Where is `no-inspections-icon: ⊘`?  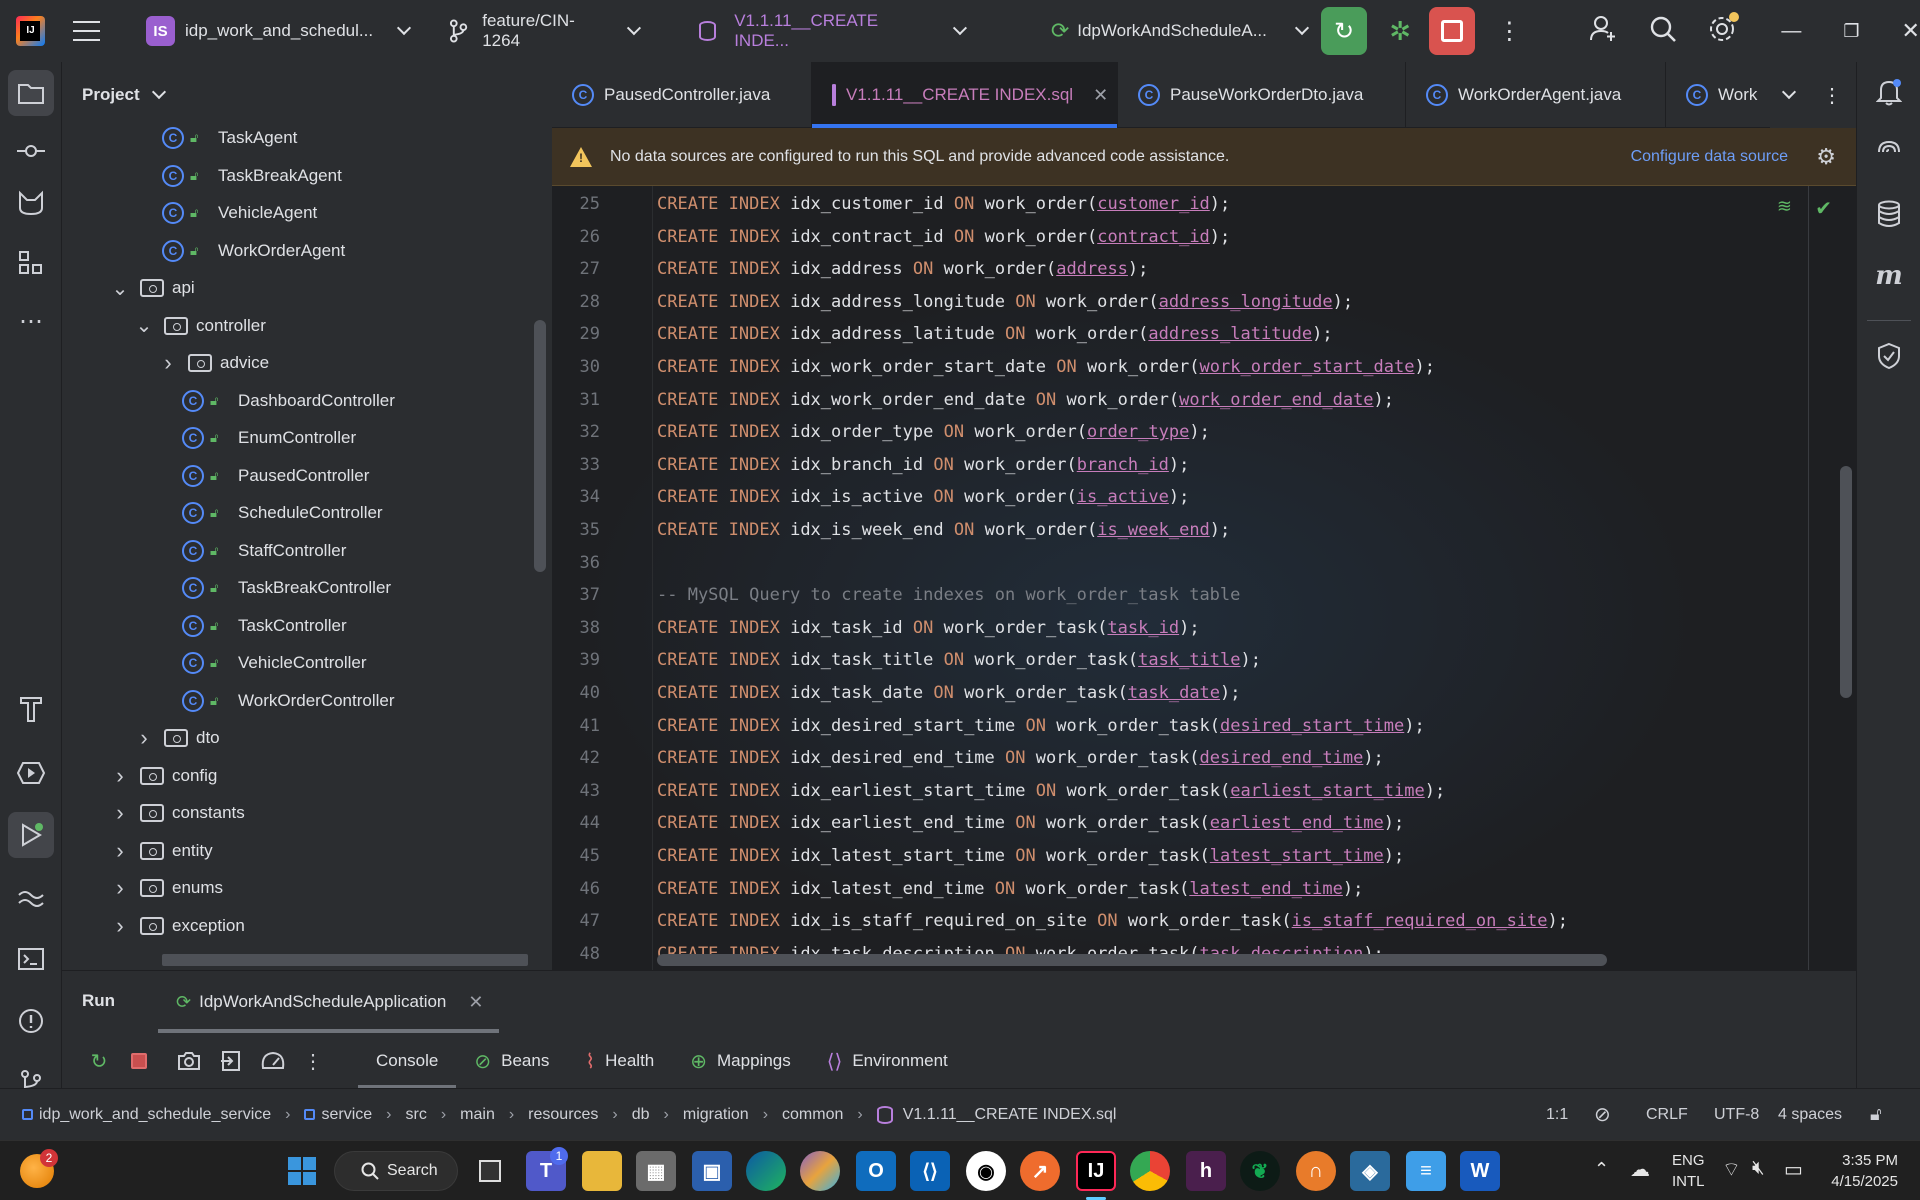 no-inspections-icon: ⊘ is located at coordinates (1602, 1114).